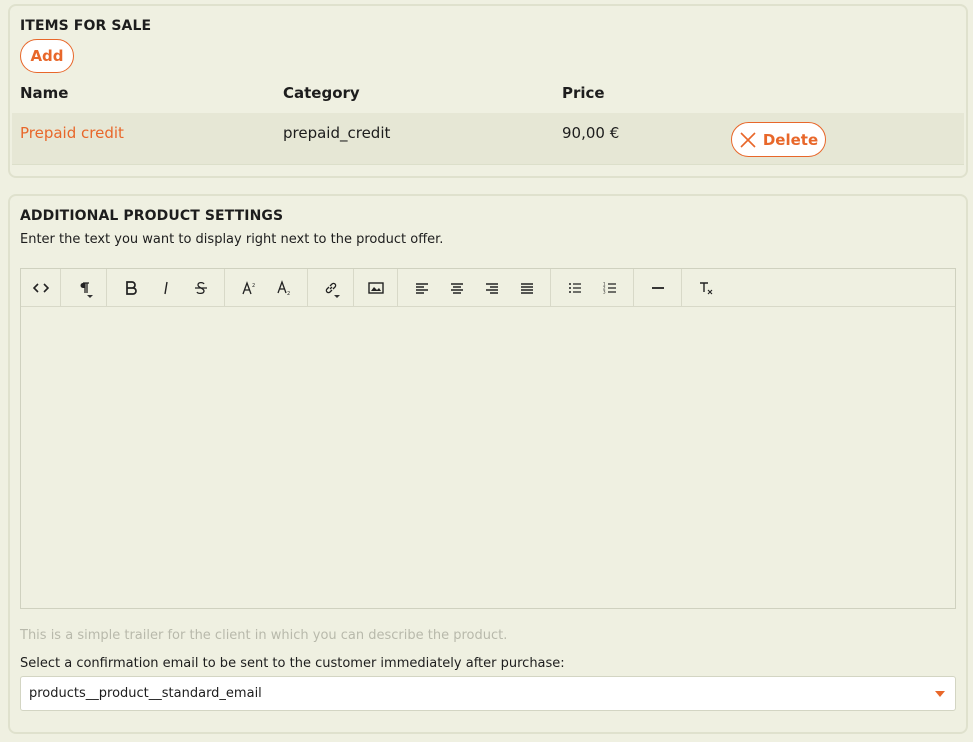 Image resolution: width=973 pixels, height=742 pixels. I want to click on column-header-category: Category, so click(321, 93).